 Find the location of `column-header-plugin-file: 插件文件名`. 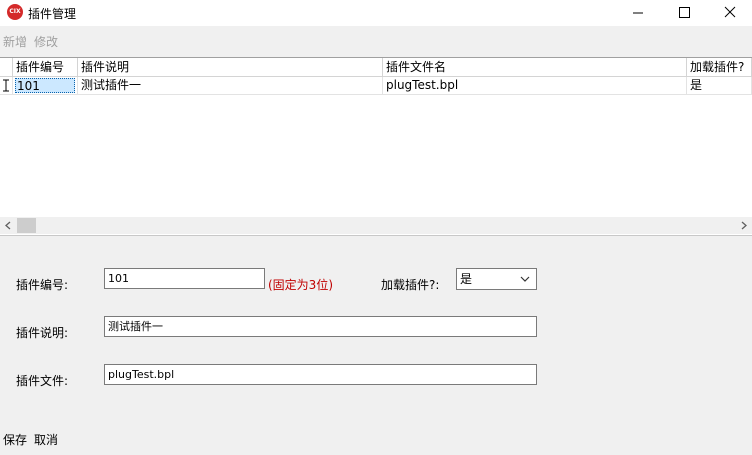

column-header-plugin-file: 插件文件名 is located at coordinates (535, 67).